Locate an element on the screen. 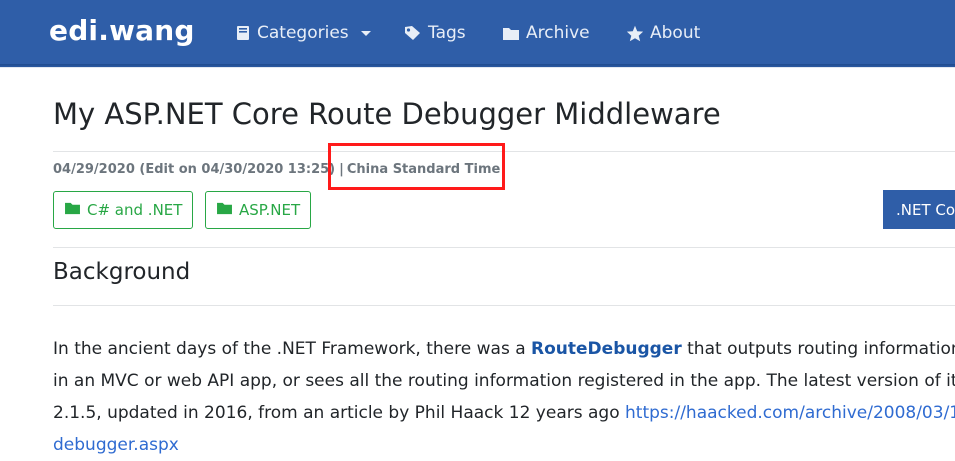 Image resolution: width=955 pixels, height=461 pixels. nav-tags-label: Tags is located at coordinates (447, 33).